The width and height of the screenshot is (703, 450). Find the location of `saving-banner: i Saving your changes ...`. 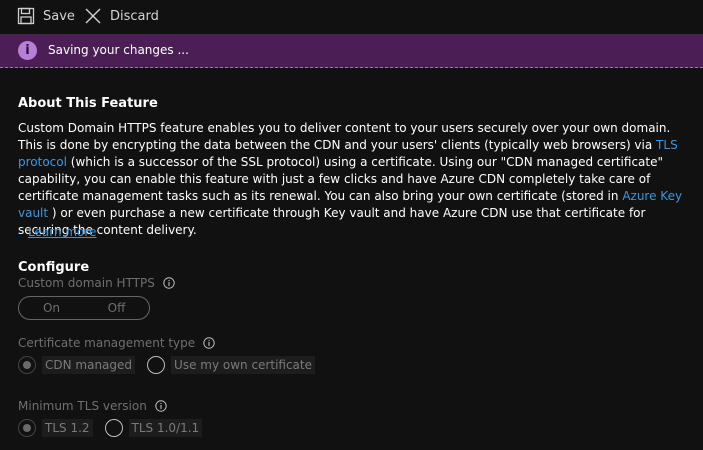

saving-banner: i Saving your changes ... is located at coordinates (351, 51).